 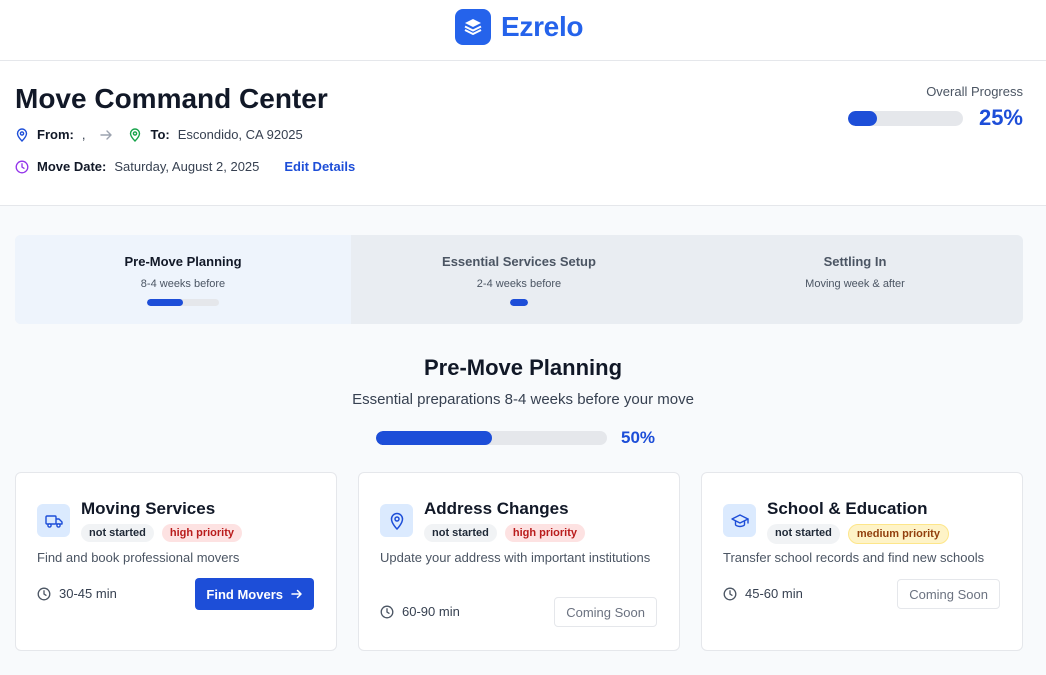 I want to click on to-label: To:, so click(x=160, y=134).